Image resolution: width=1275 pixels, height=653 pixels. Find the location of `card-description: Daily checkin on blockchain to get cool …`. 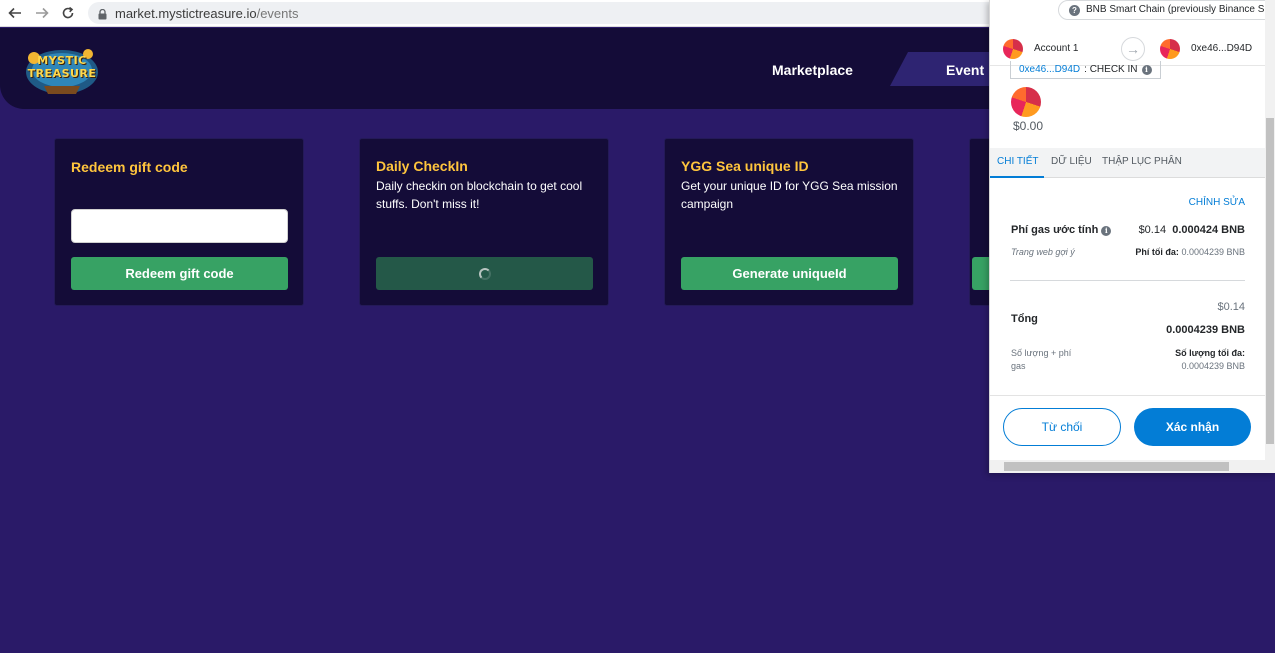

card-description: Daily checkin on blockchain to get cool … is located at coordinates (479, 195).